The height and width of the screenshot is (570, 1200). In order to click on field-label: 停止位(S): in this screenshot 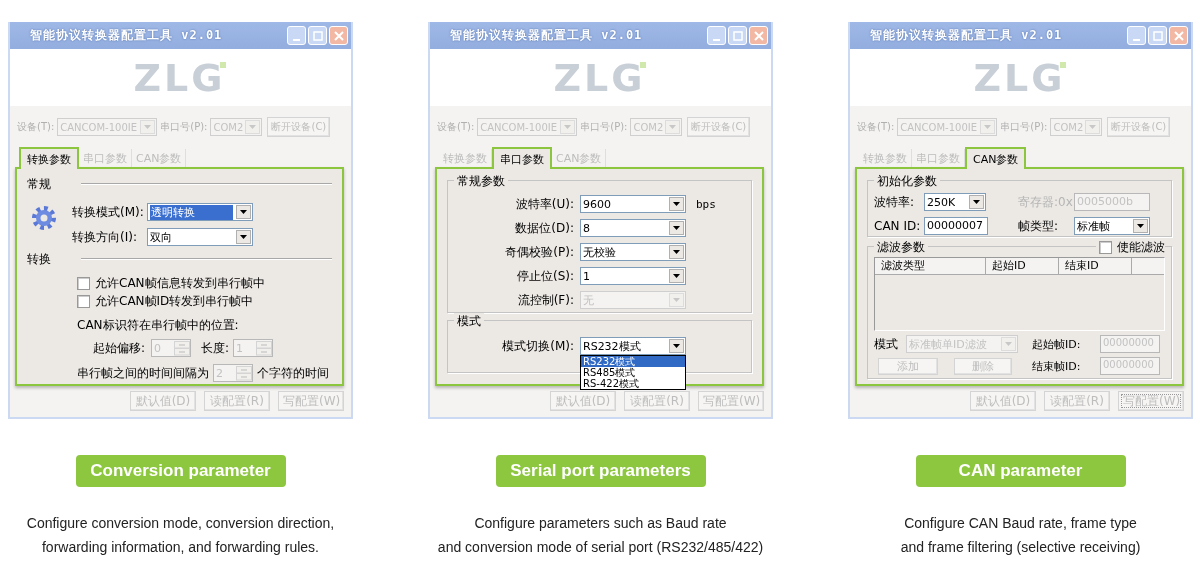, I will do `click(545, 276)`.